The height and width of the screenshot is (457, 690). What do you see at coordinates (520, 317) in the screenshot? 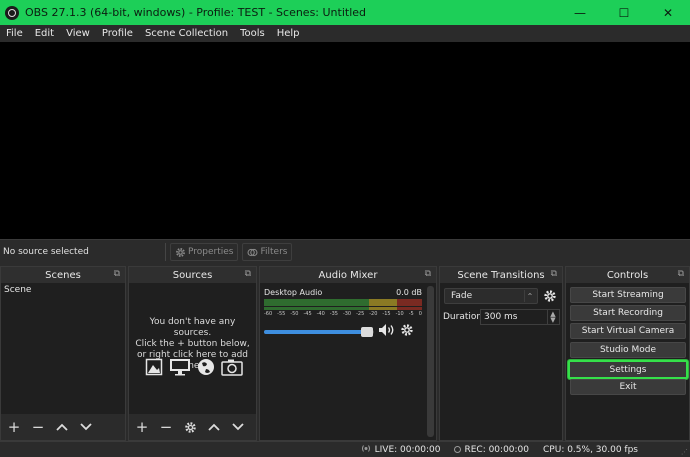
I see `duration-spinbox: 300 ms ▲ ▼` at bounding box center [520, 317].